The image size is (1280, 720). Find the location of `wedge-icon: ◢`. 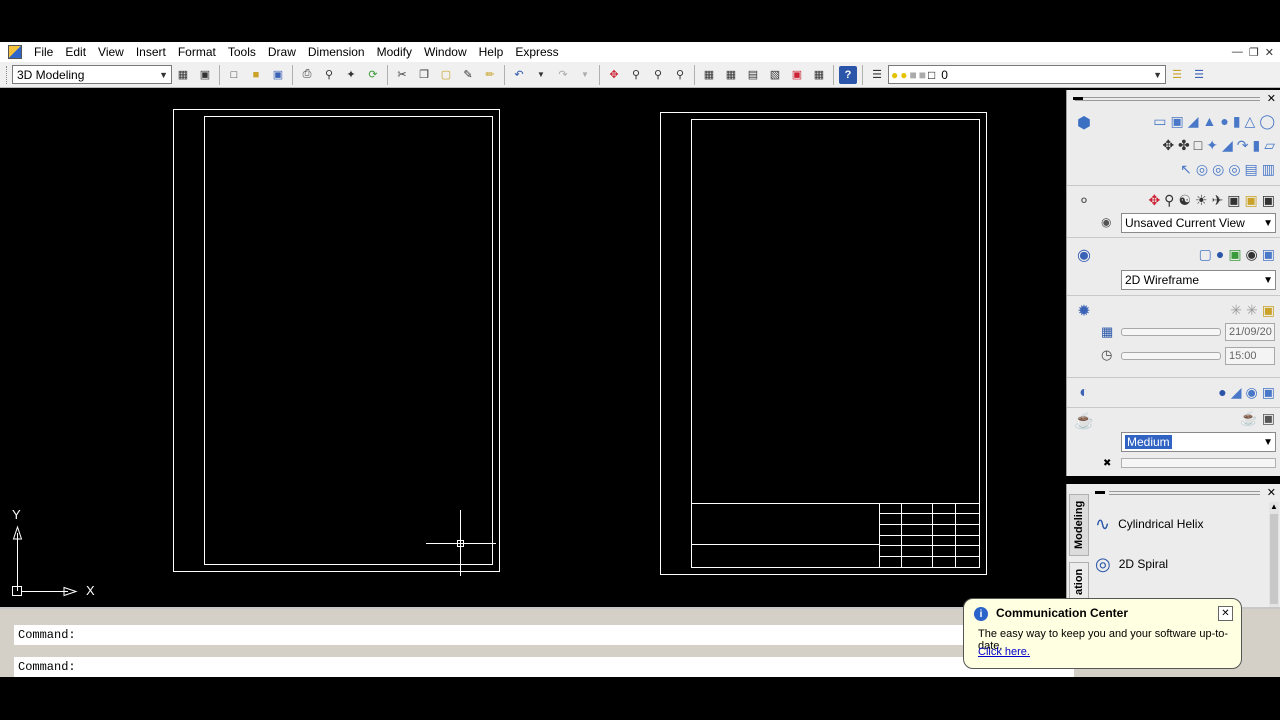

wedge-icon: ◢ is located at coordinates (1193, 121).